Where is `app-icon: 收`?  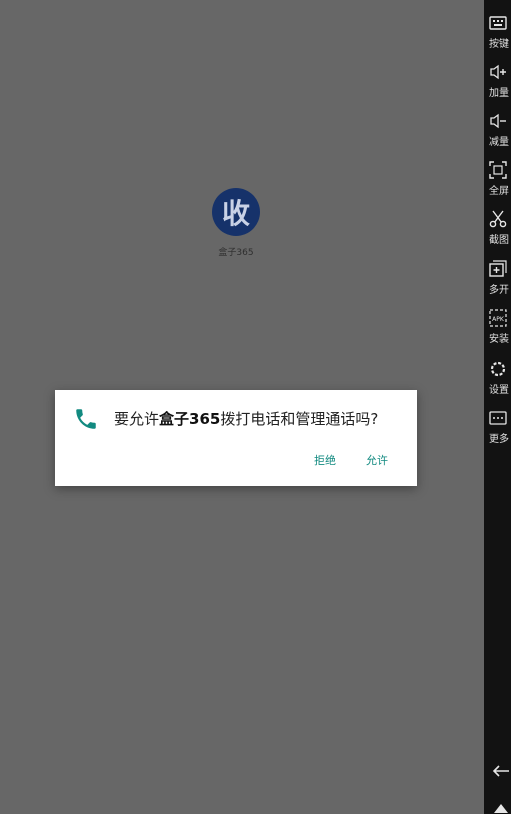
app-icon: 收 is located at coordinates (236, 212).